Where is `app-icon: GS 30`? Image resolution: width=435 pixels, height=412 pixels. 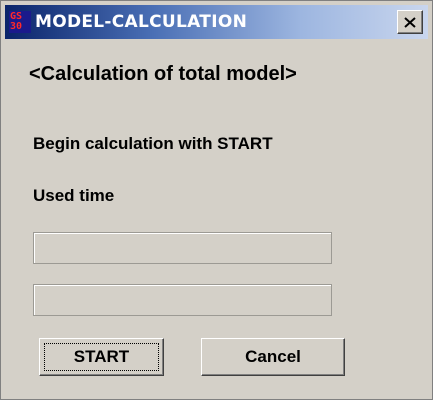
app-icon: GS 30 is located at coordinates (20, 22).